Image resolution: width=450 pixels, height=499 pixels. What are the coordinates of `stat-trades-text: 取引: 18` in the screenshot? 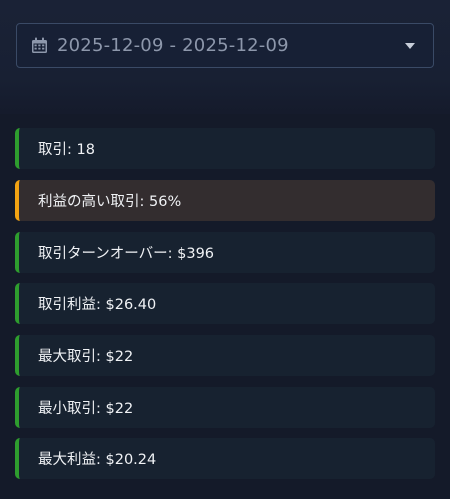 It's located at (66, 150).